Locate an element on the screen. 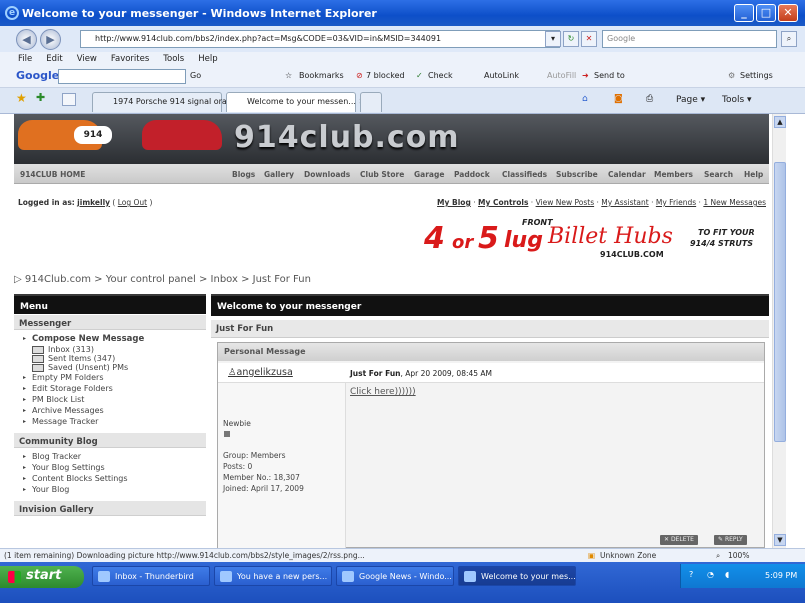 Image resolution: width=805 pixels, height=603 pixels. ie-icon is located at coordinates (348, 576).